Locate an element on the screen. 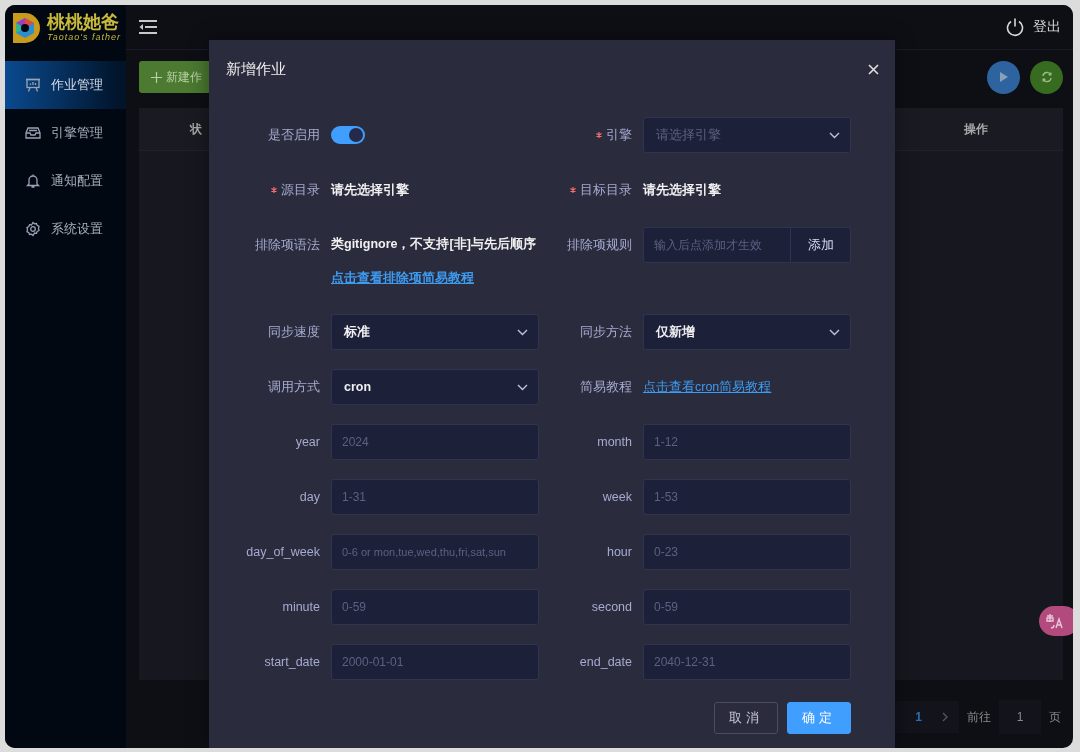 The width and height of the screenshot is (1080, 752). dropdown: cron is located at coordinates (435, 387).